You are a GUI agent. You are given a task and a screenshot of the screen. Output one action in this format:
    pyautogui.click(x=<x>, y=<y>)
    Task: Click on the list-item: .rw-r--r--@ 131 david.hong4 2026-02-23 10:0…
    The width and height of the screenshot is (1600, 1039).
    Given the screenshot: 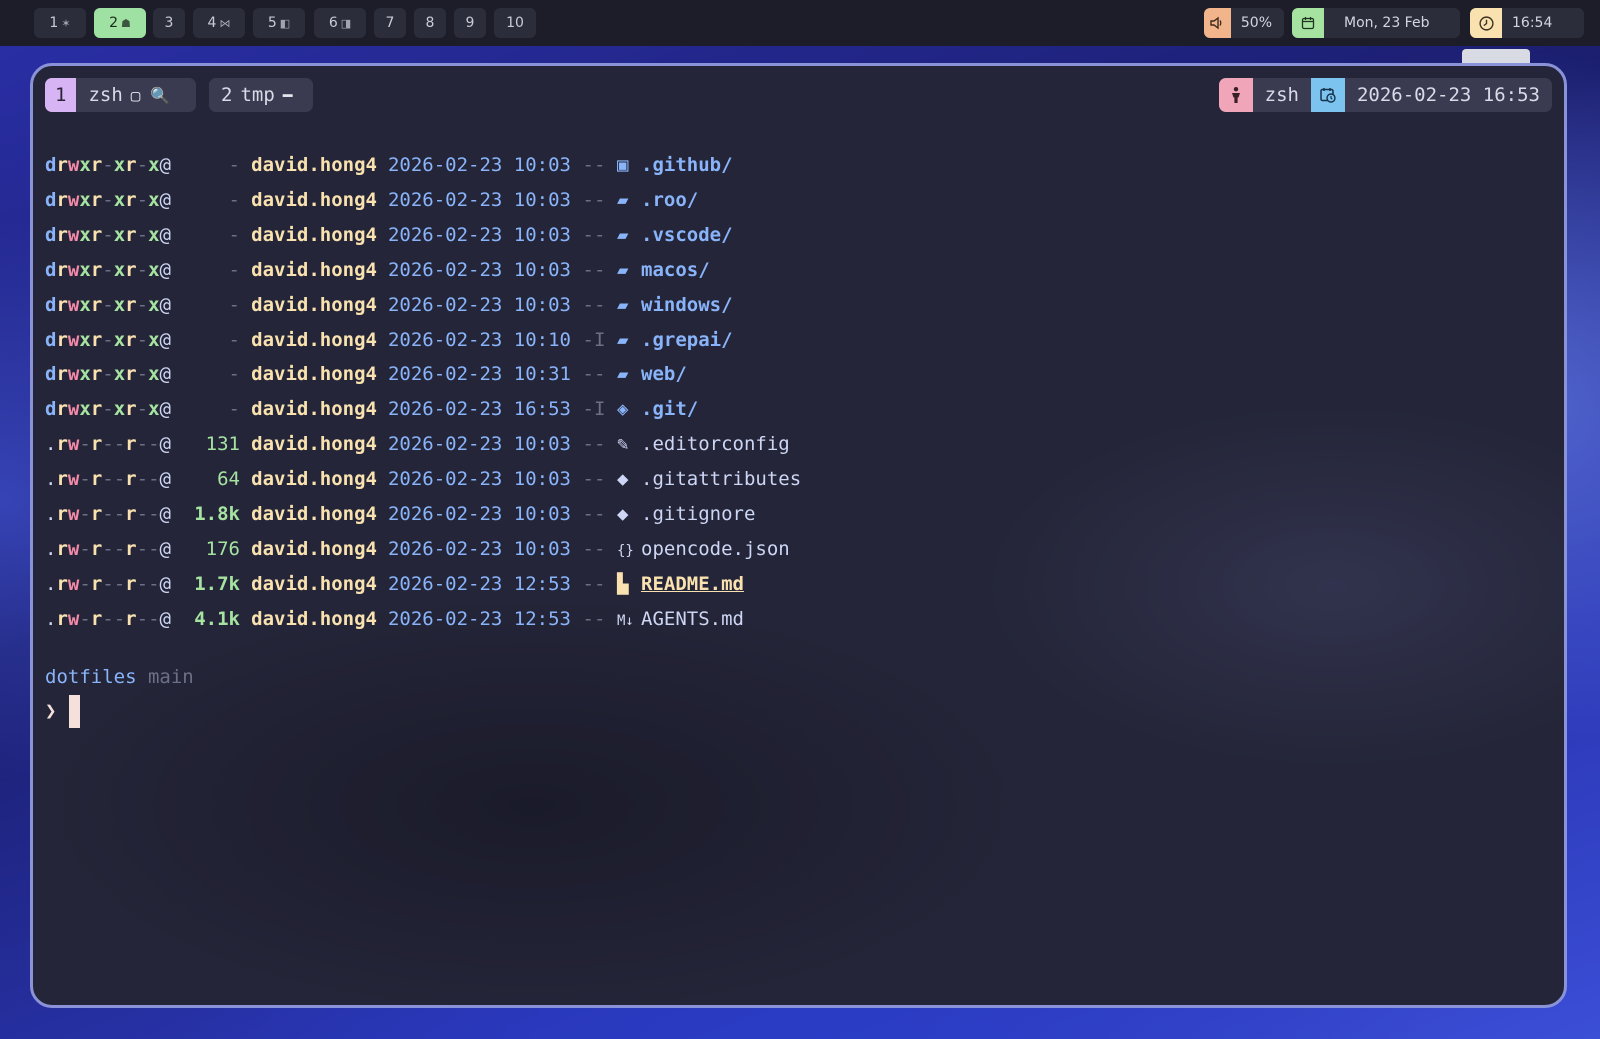 What is the action you would take?
    pyautogui.click(x=417, y=444)
    